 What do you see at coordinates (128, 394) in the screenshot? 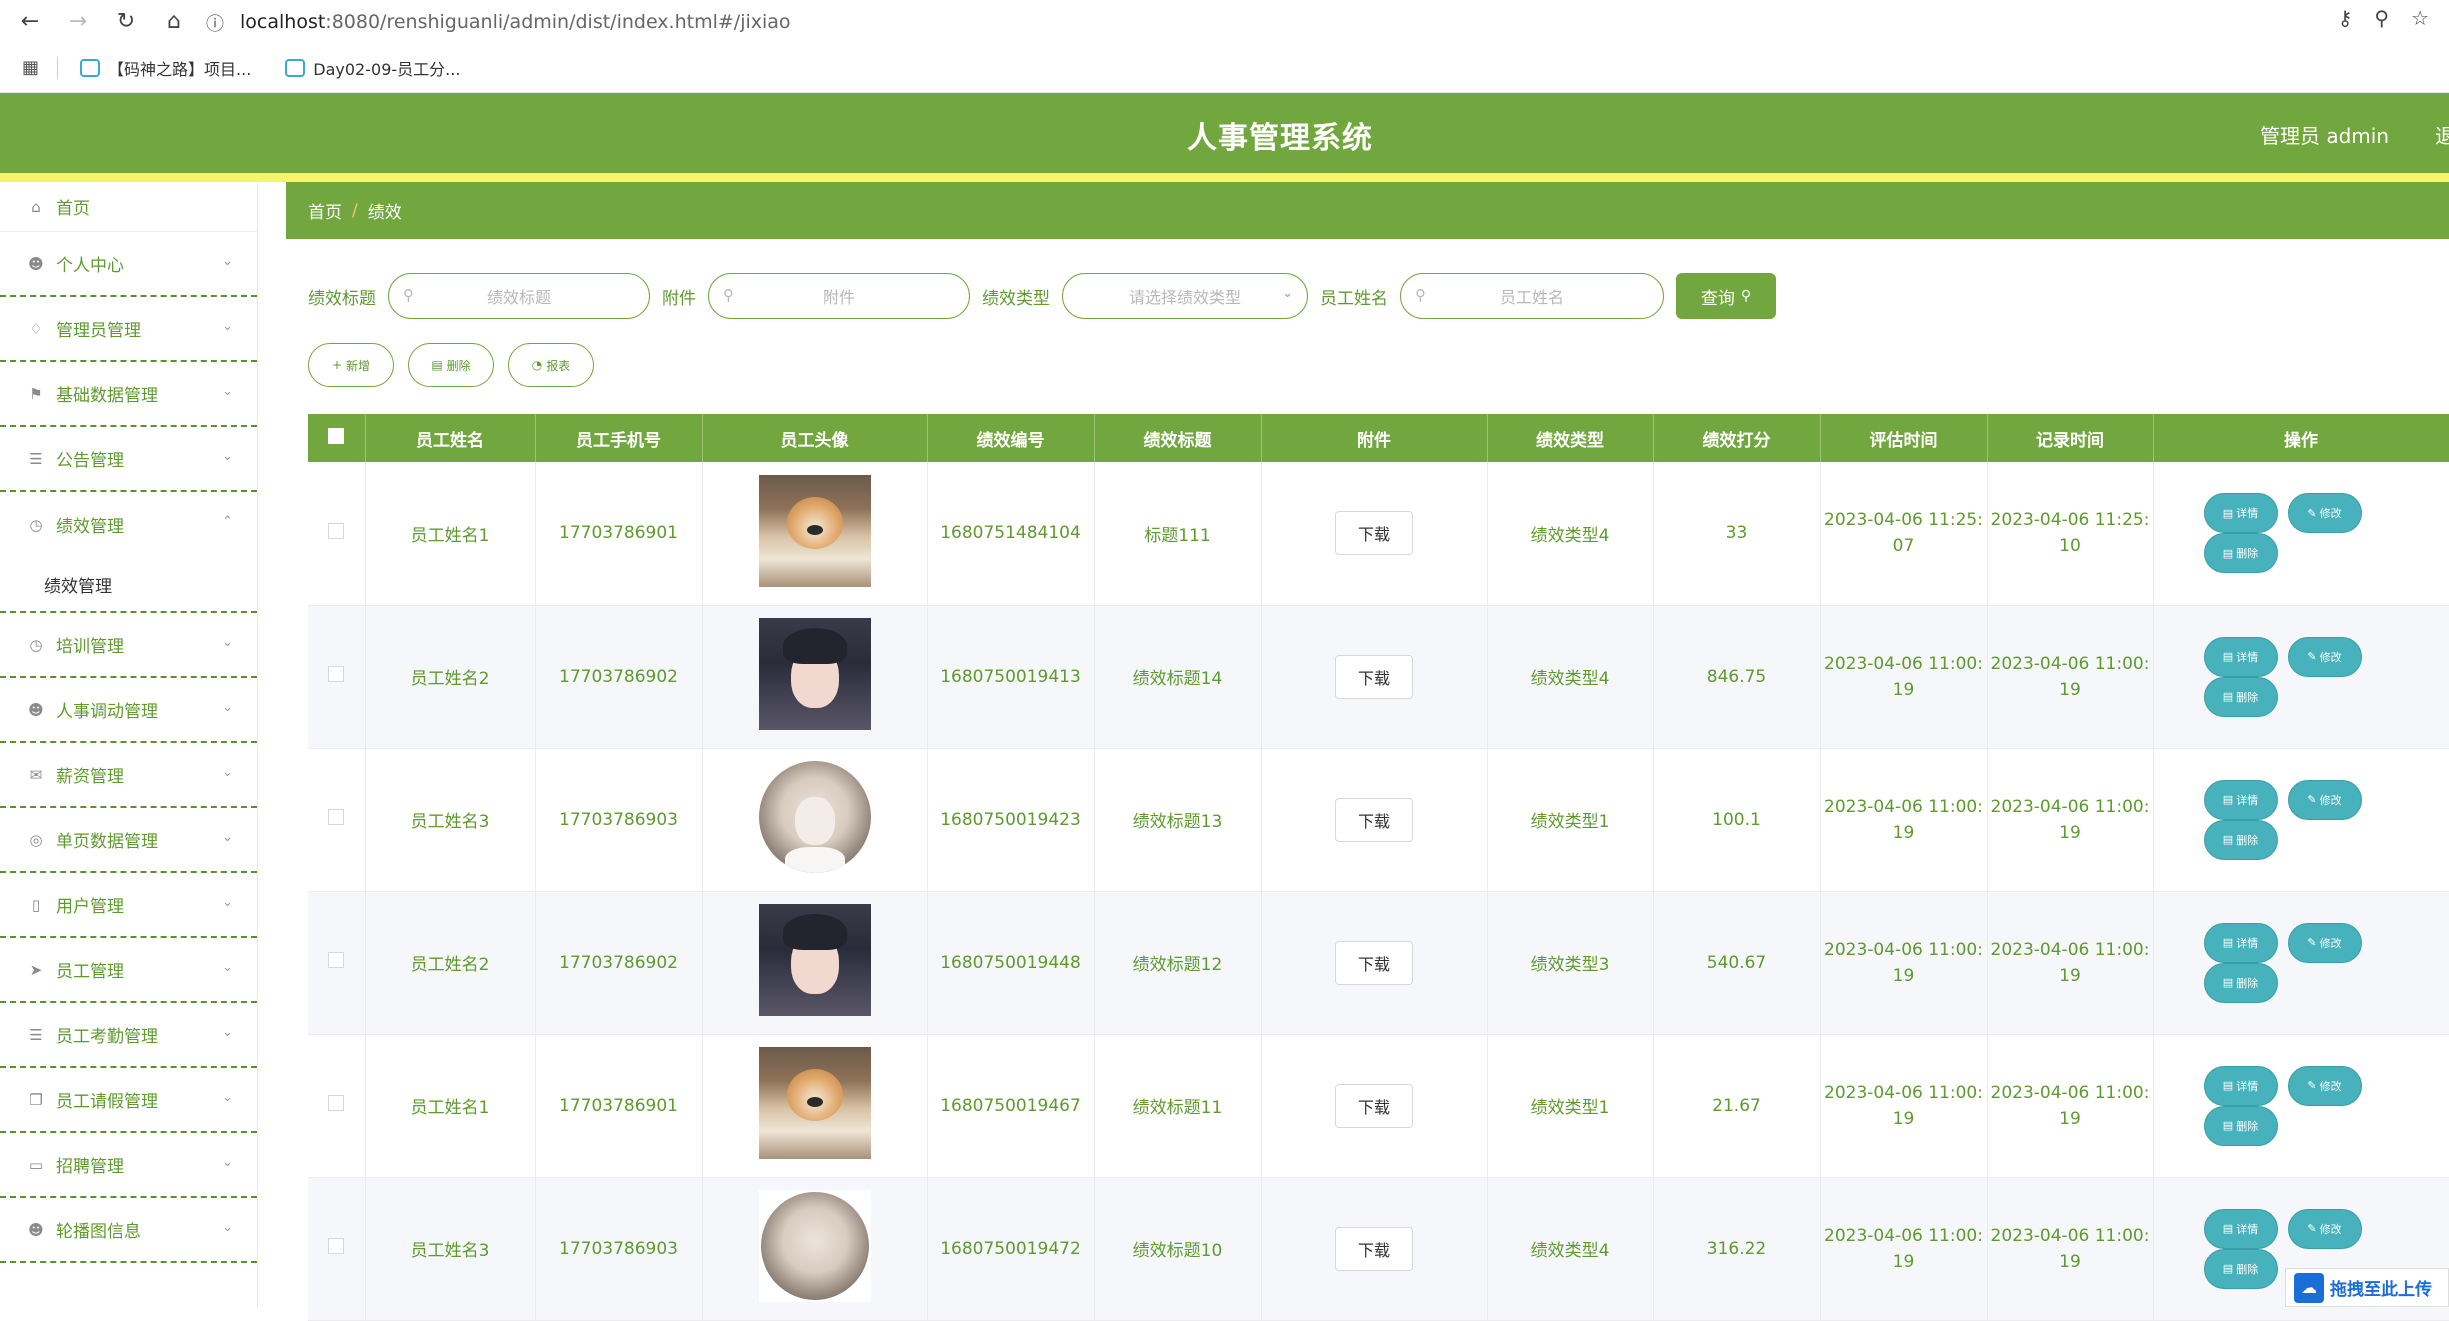
I see `sidebar-item: ⚑ 基础数据管理 ⌄` at bounding box center [128, 394].